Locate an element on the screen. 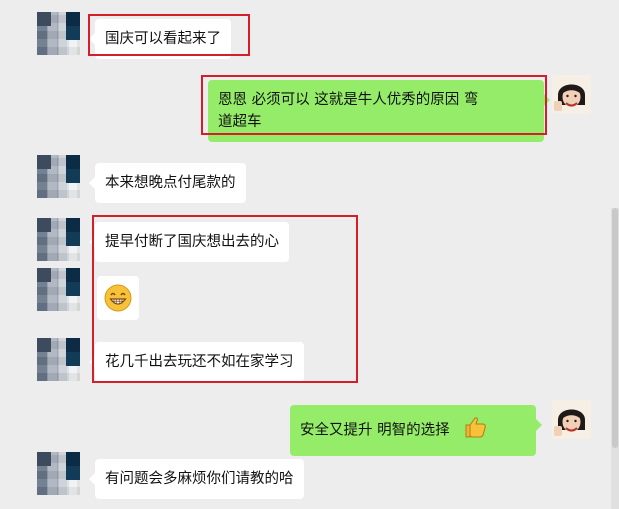  message-text: 国庆可以看起来了 is located at coordinates (163, 39).